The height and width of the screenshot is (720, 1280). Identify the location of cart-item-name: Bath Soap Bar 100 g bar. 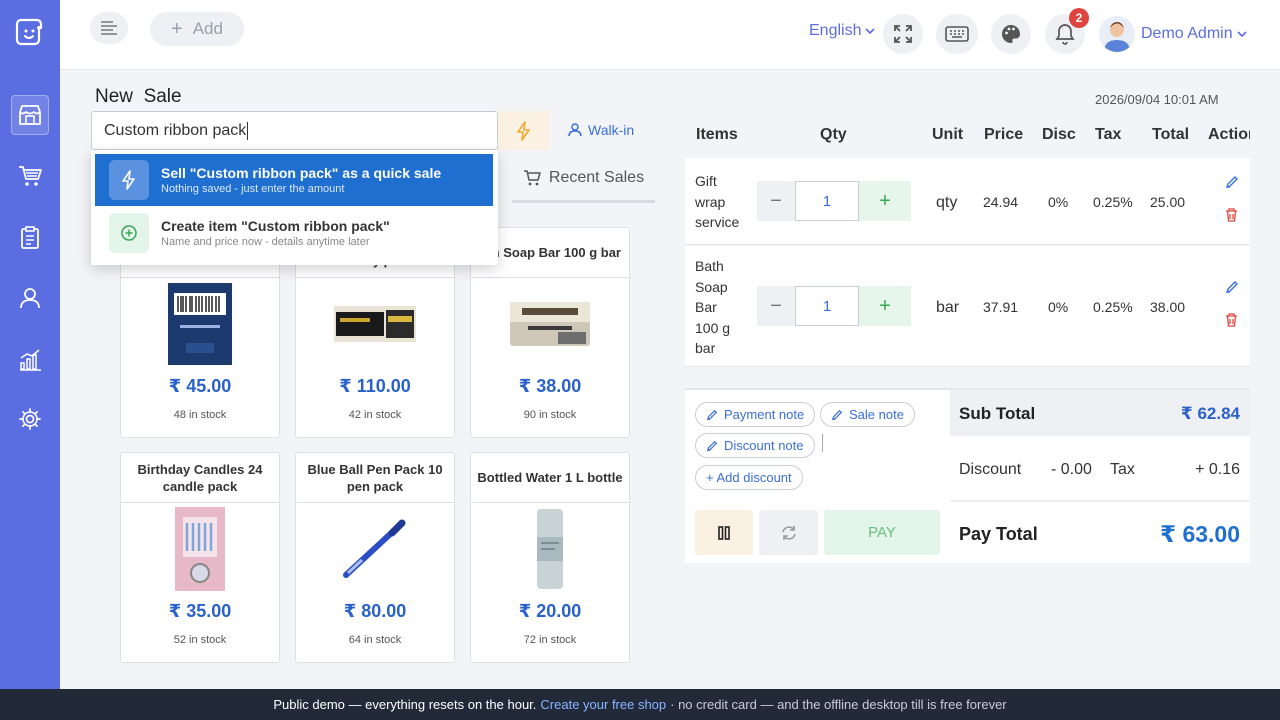
(713, 307).